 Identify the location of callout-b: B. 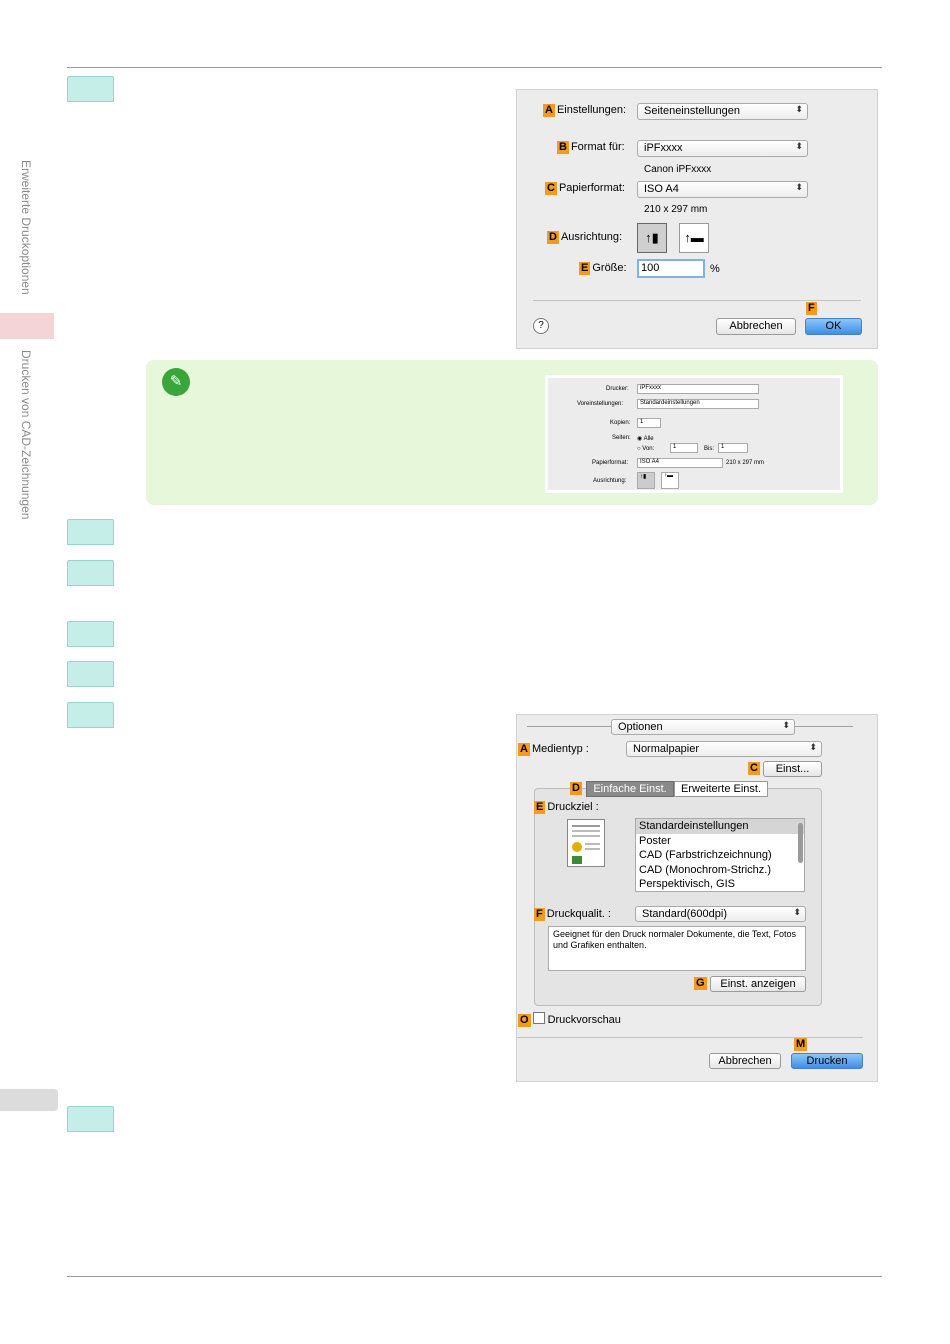
(563, 147).